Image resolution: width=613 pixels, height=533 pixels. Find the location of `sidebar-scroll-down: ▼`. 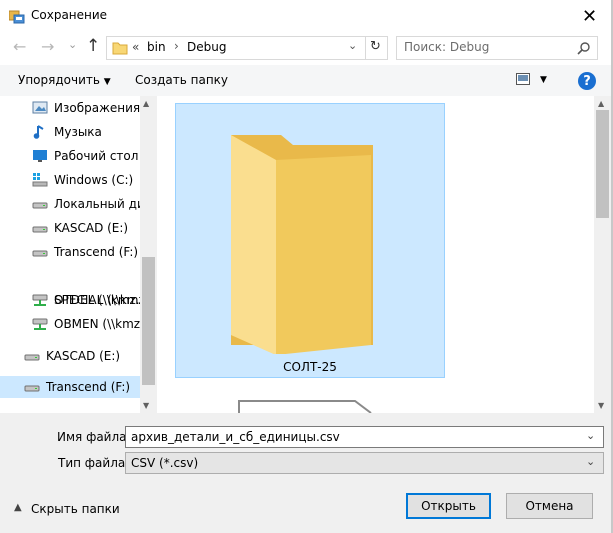

sidebar-scroll-down: ▼ is located at coordinates (146, 405).